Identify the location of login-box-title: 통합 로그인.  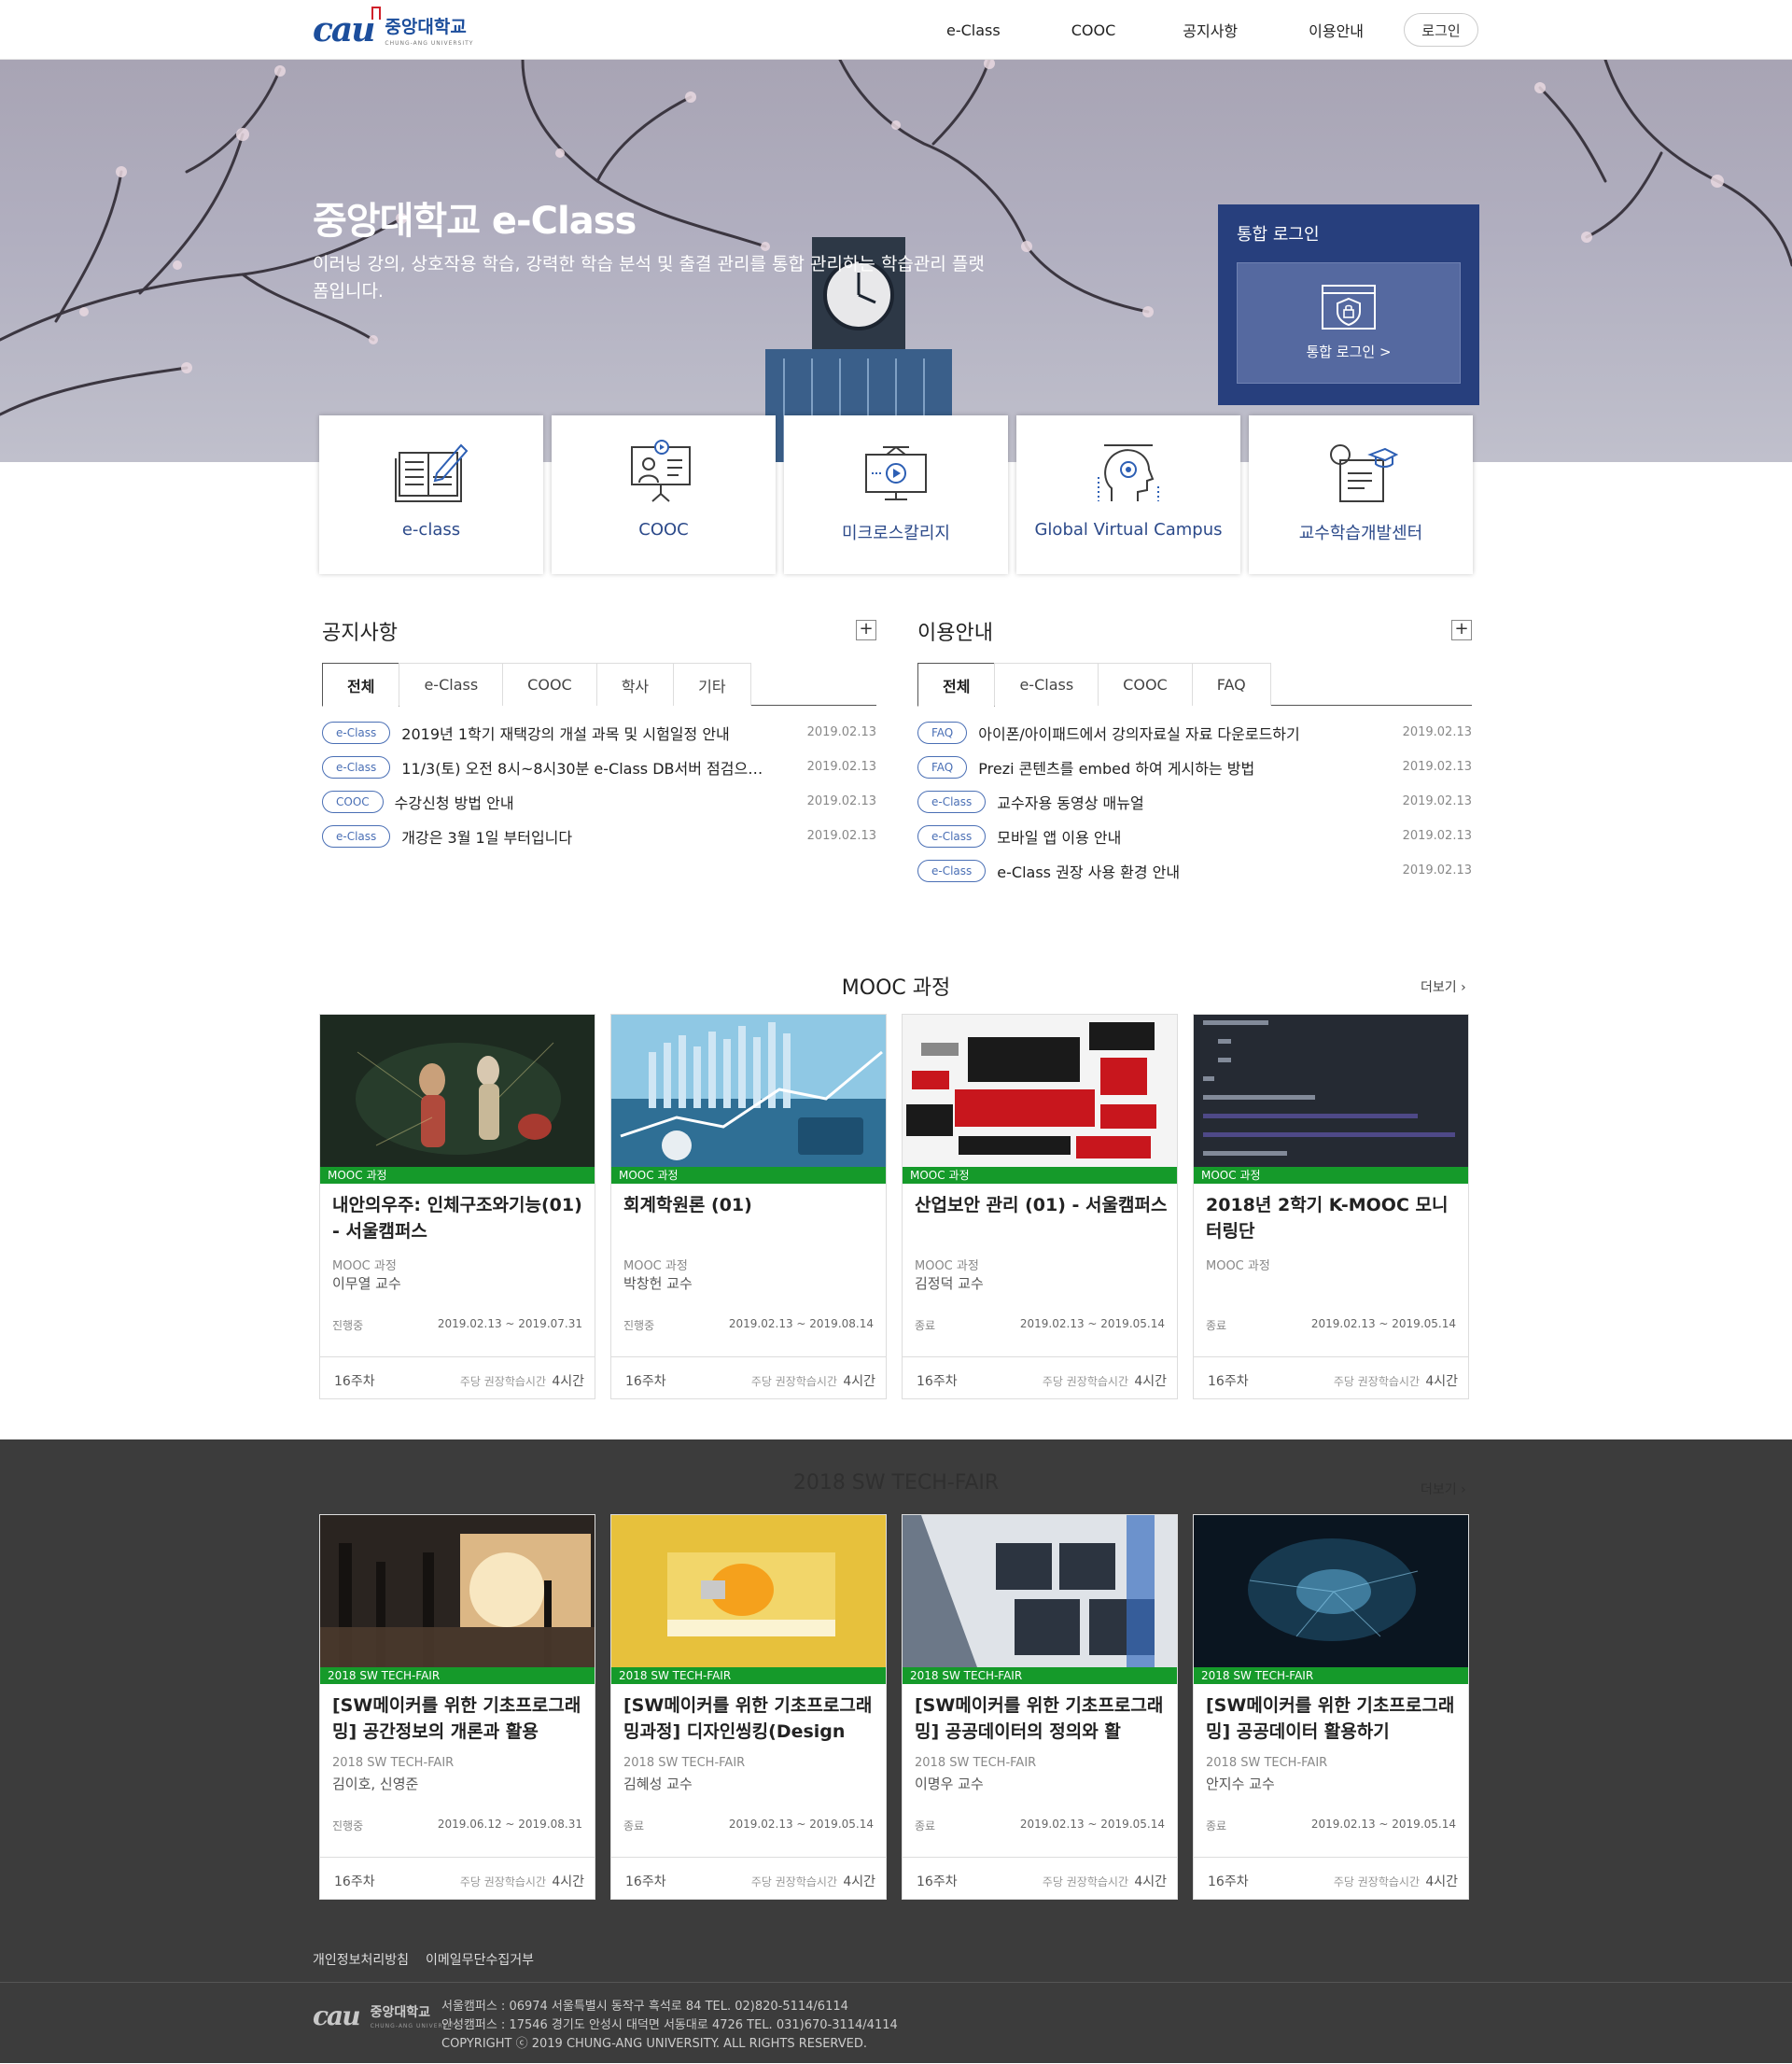
(1278, 235).